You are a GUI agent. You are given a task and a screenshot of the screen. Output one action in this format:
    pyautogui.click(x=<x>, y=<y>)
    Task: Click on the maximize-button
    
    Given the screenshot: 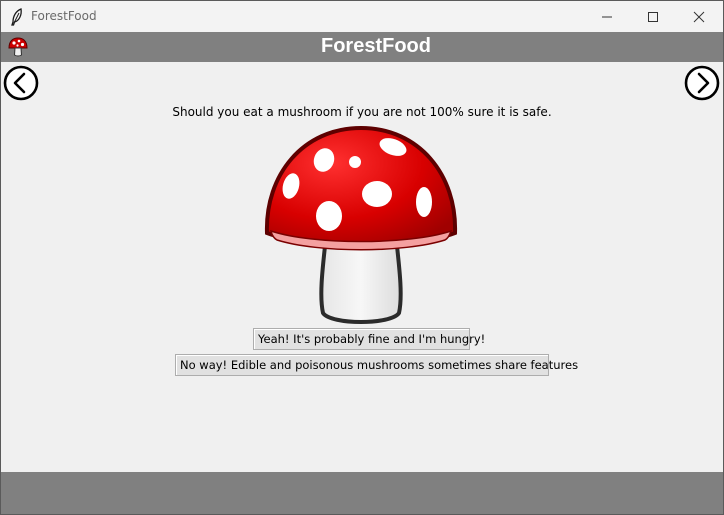 What is the action you would take?
    pyautogui.click(x=653, y=16)
    